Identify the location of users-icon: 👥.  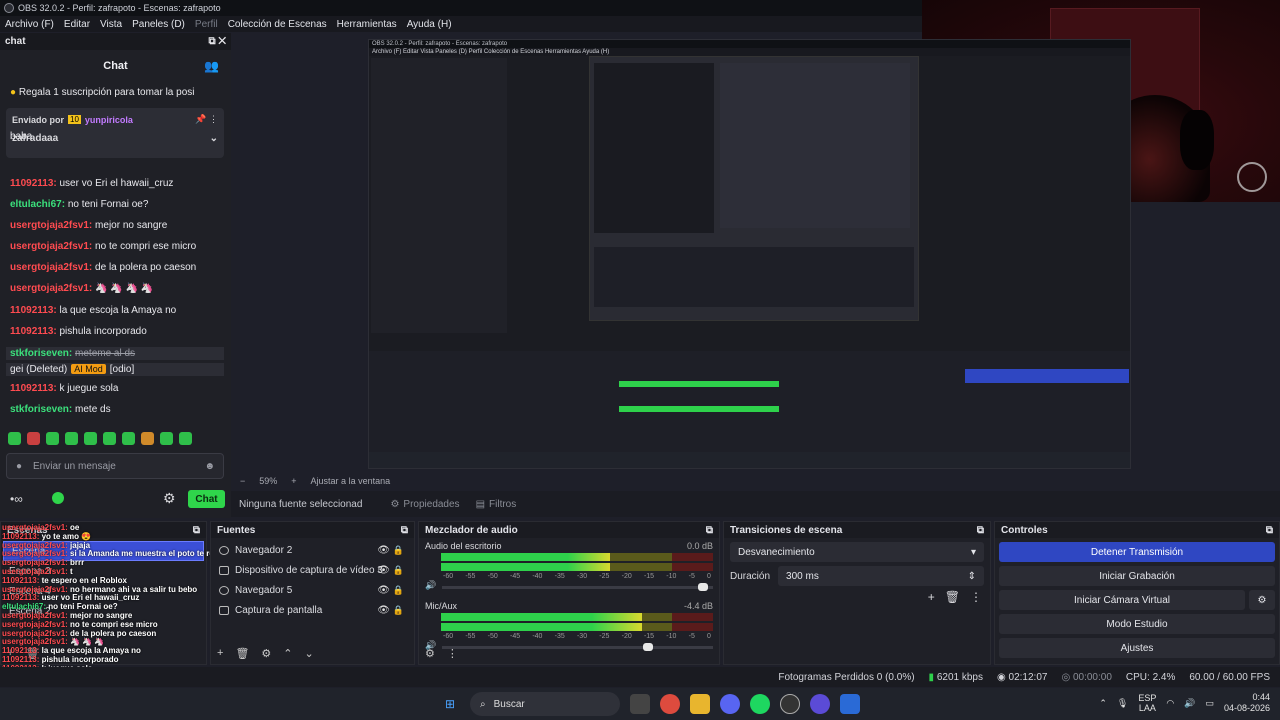
(211, 66).